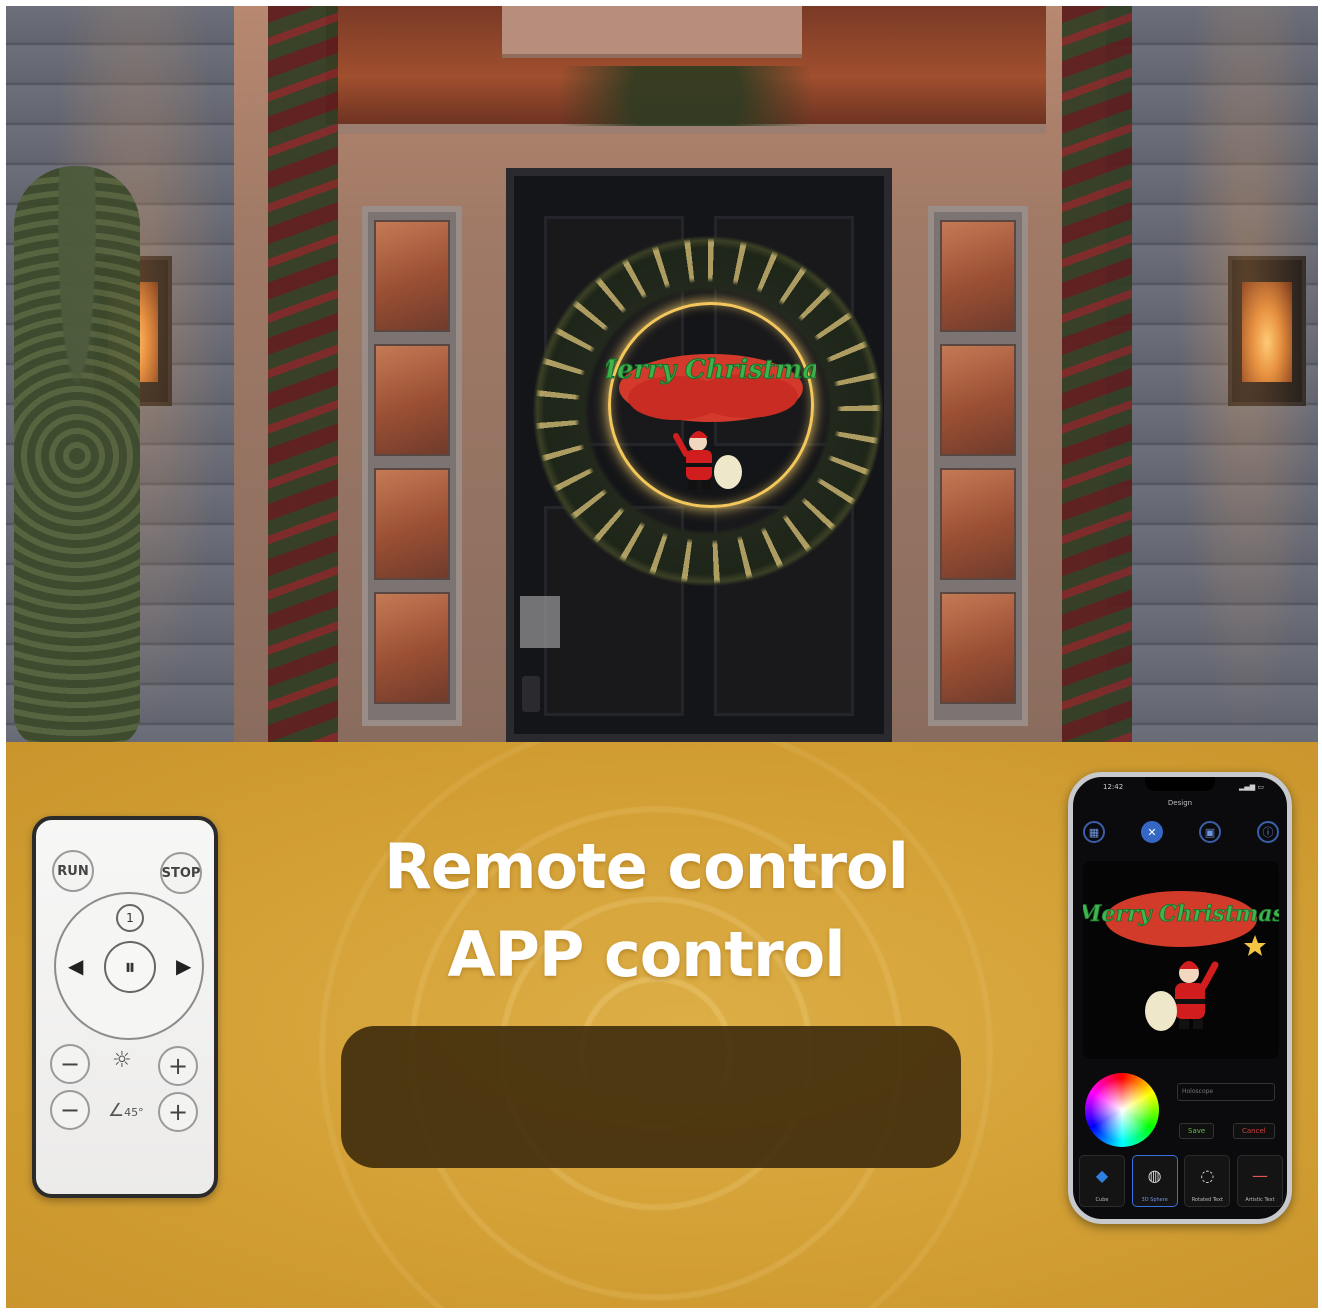 This screenshot has height=1315, width=1322. I want to click on tile-label: Artistic Text, so click(1260, 1200).